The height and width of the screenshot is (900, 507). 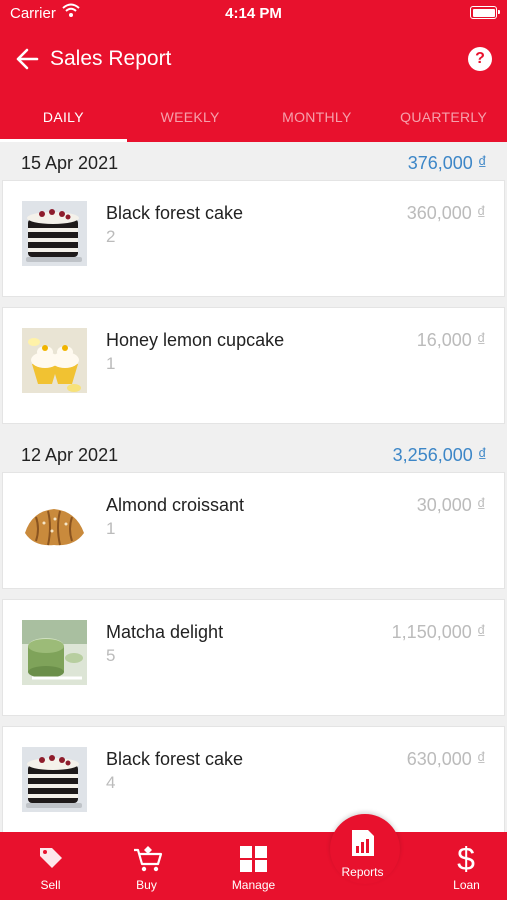 What do you see at coordinates (447, 163) in the screenshot?
I see `group-total: 376,000 ₫` at bounding box center [447, 163].